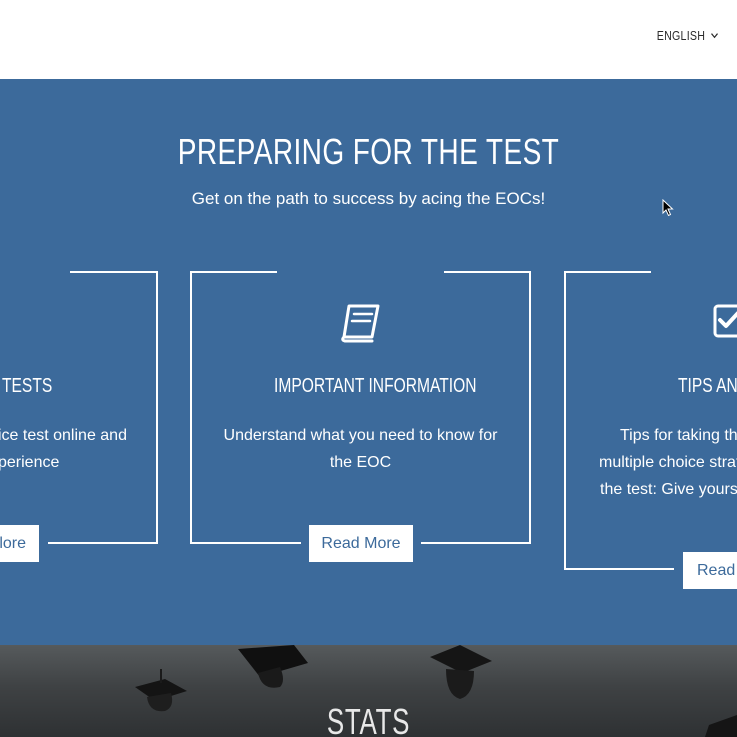 This screenshot has width=737, height=737. What do you see at coordinates (668, 489) in the screenshot?
I see `card-text-line: the test: Give yourse` at bounding box center [668, 489].